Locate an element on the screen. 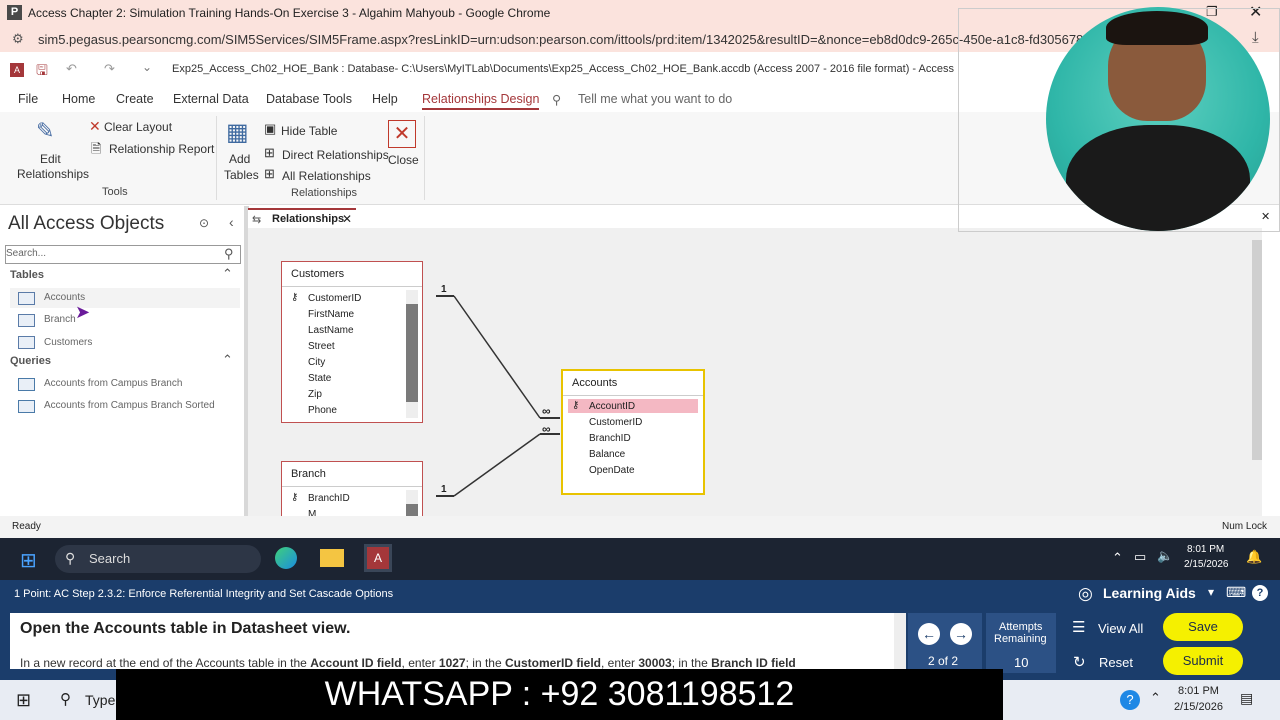  add-tables-button: Add is located at coordinates (239, 159).